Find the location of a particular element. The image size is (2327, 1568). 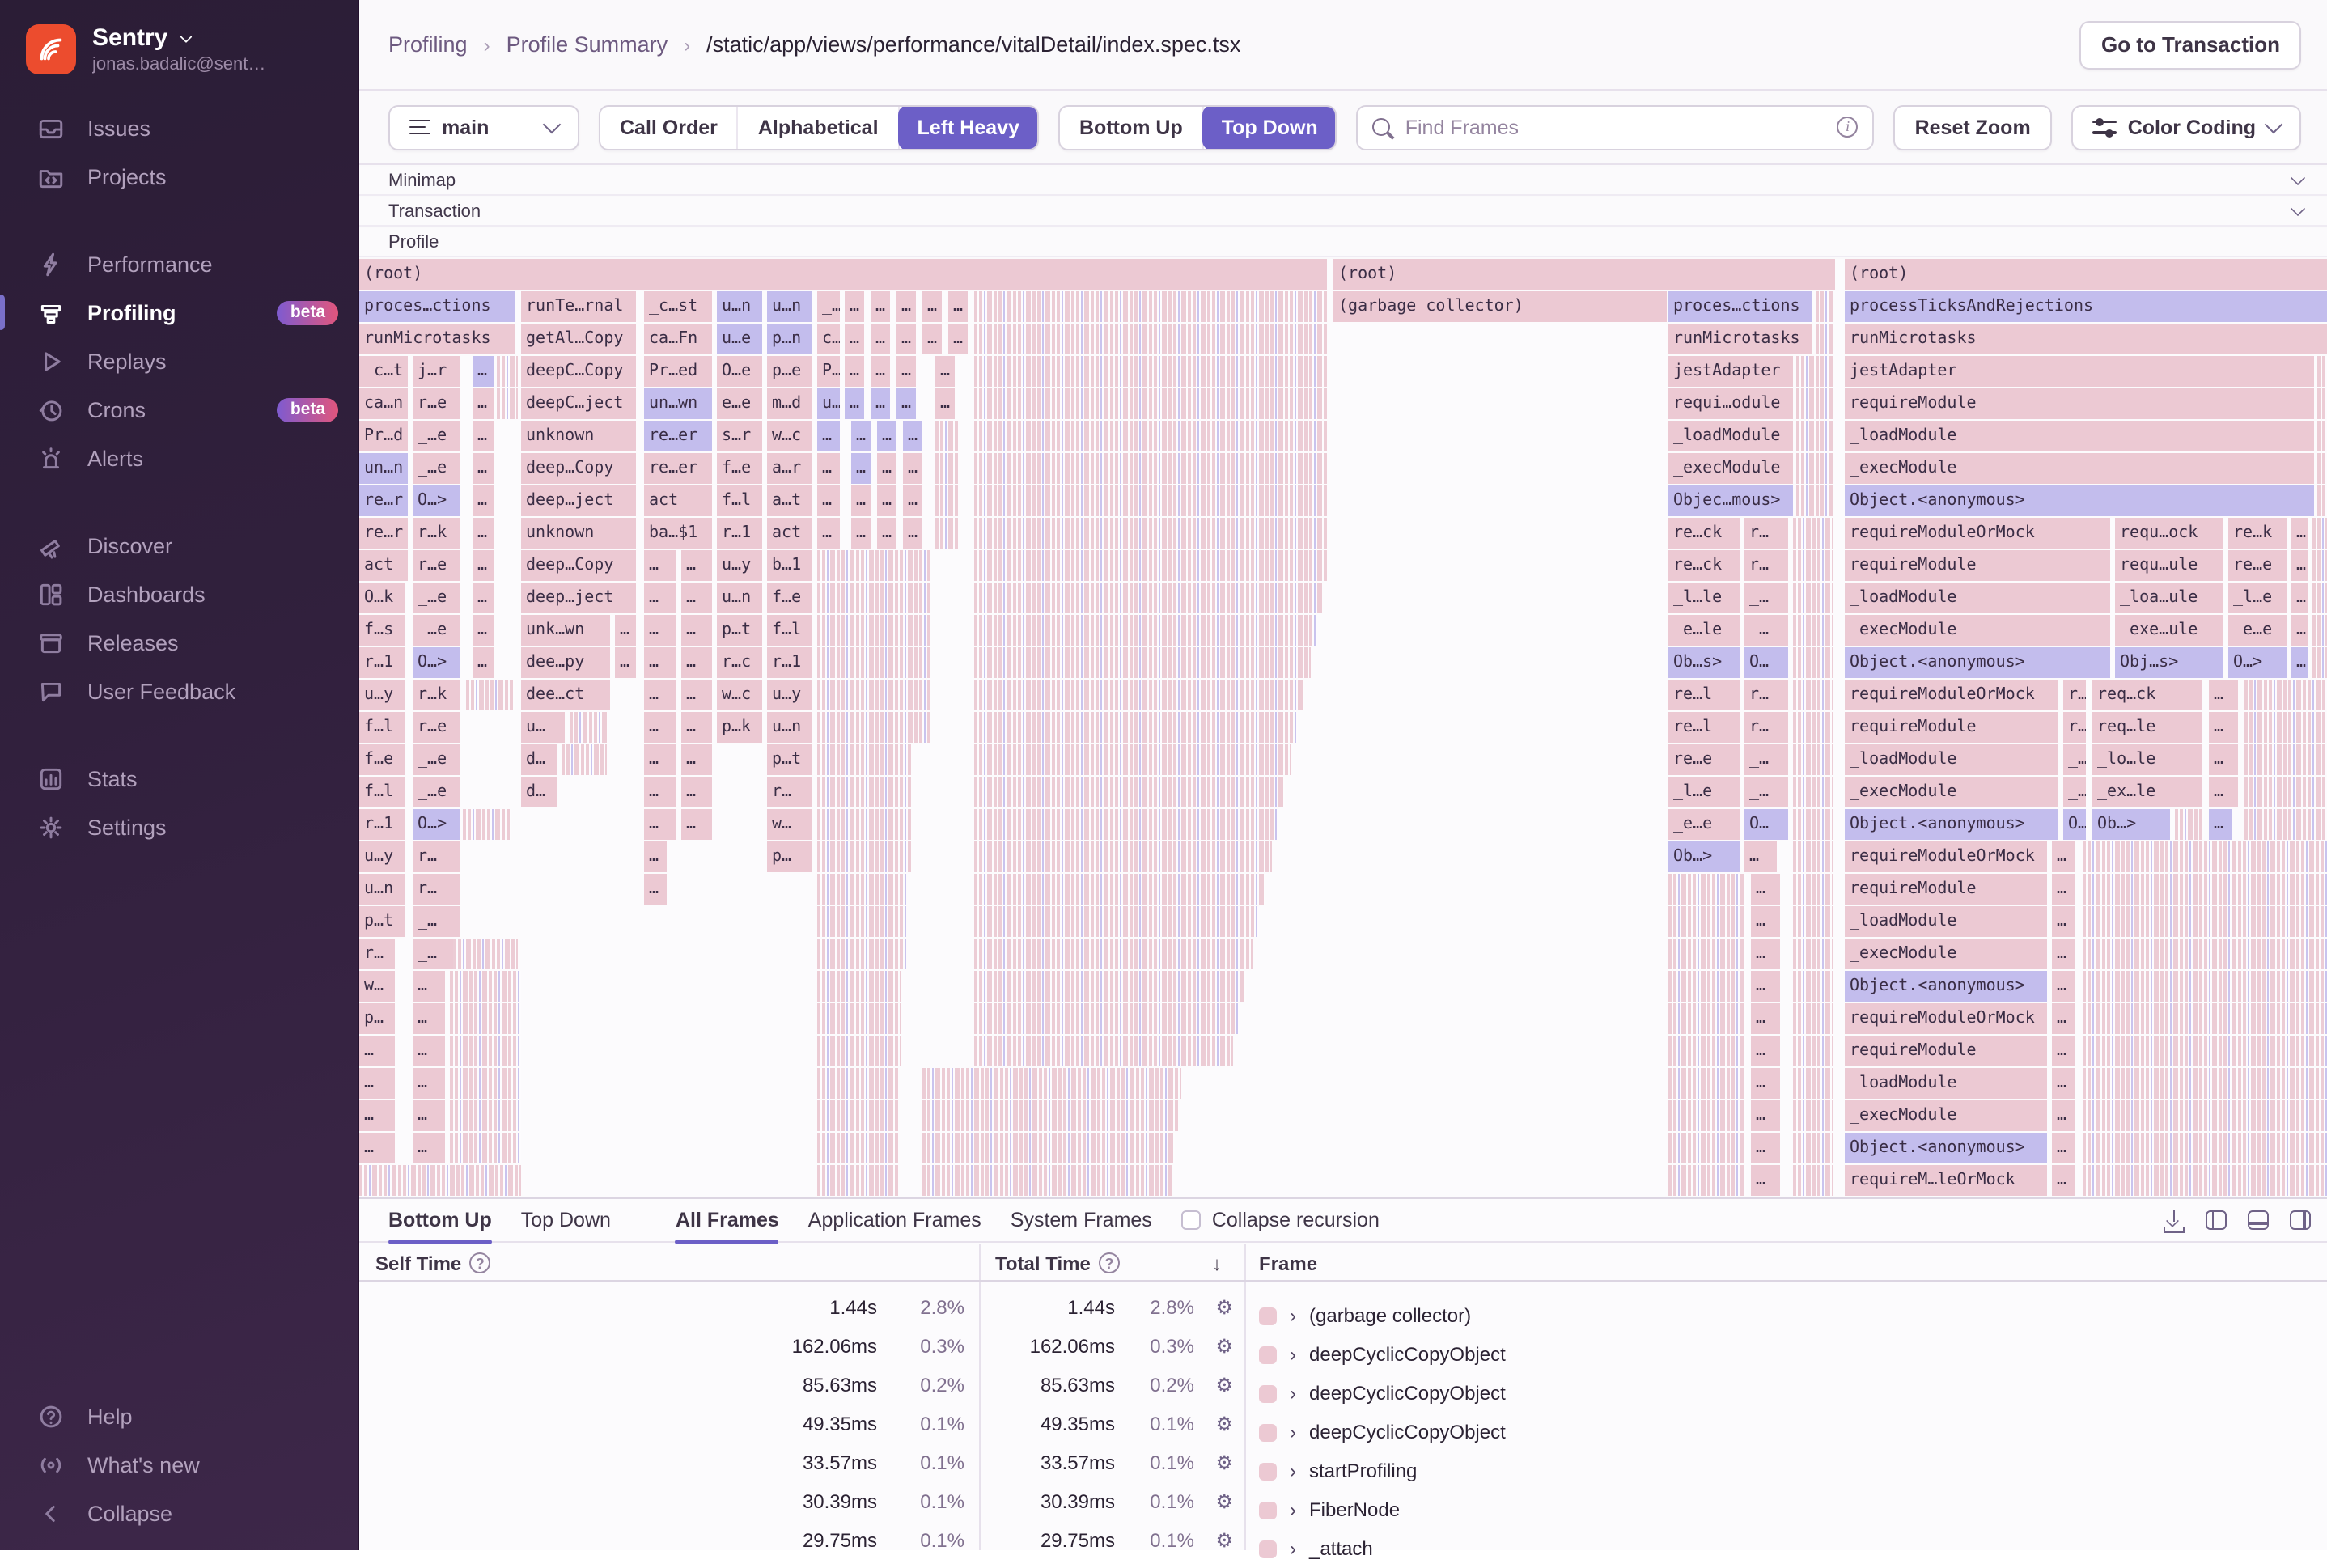

layout-left-icon is located at coordinates (2216, 1220).